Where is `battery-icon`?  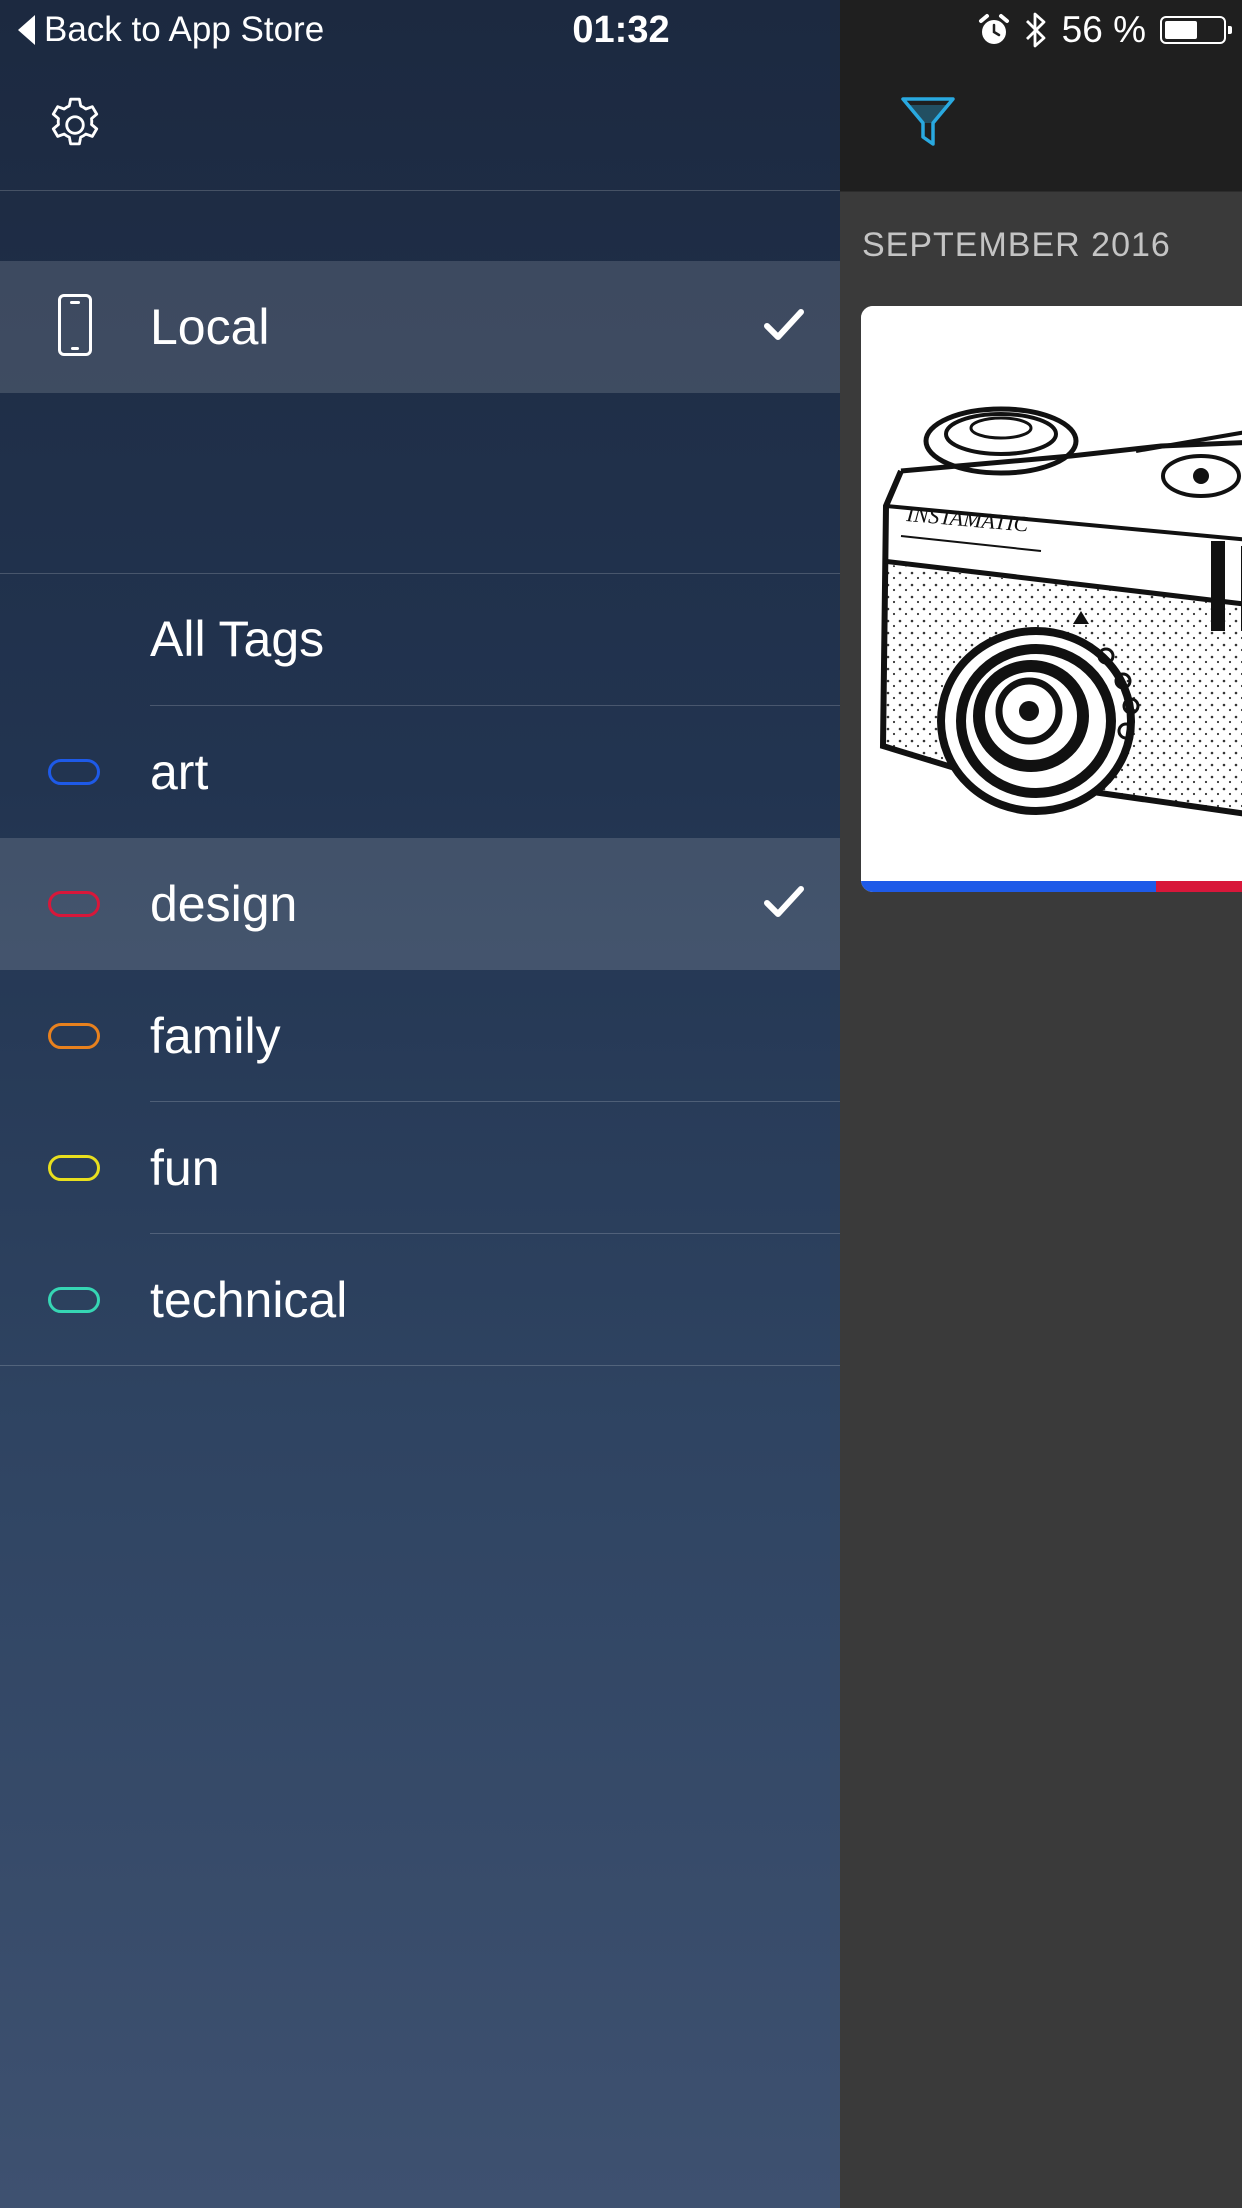 battery-icon is located at coordinates (1196, 30).